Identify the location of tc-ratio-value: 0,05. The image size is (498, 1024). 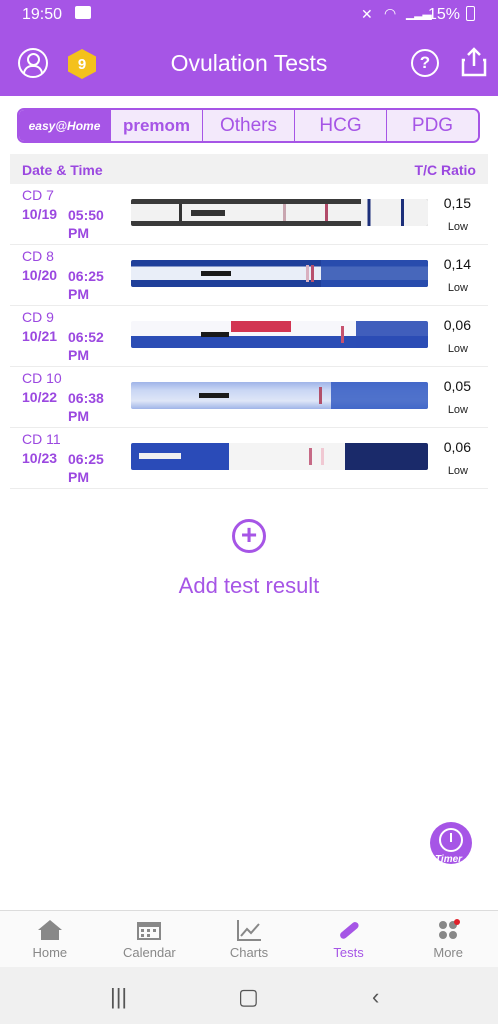
(457, 386).